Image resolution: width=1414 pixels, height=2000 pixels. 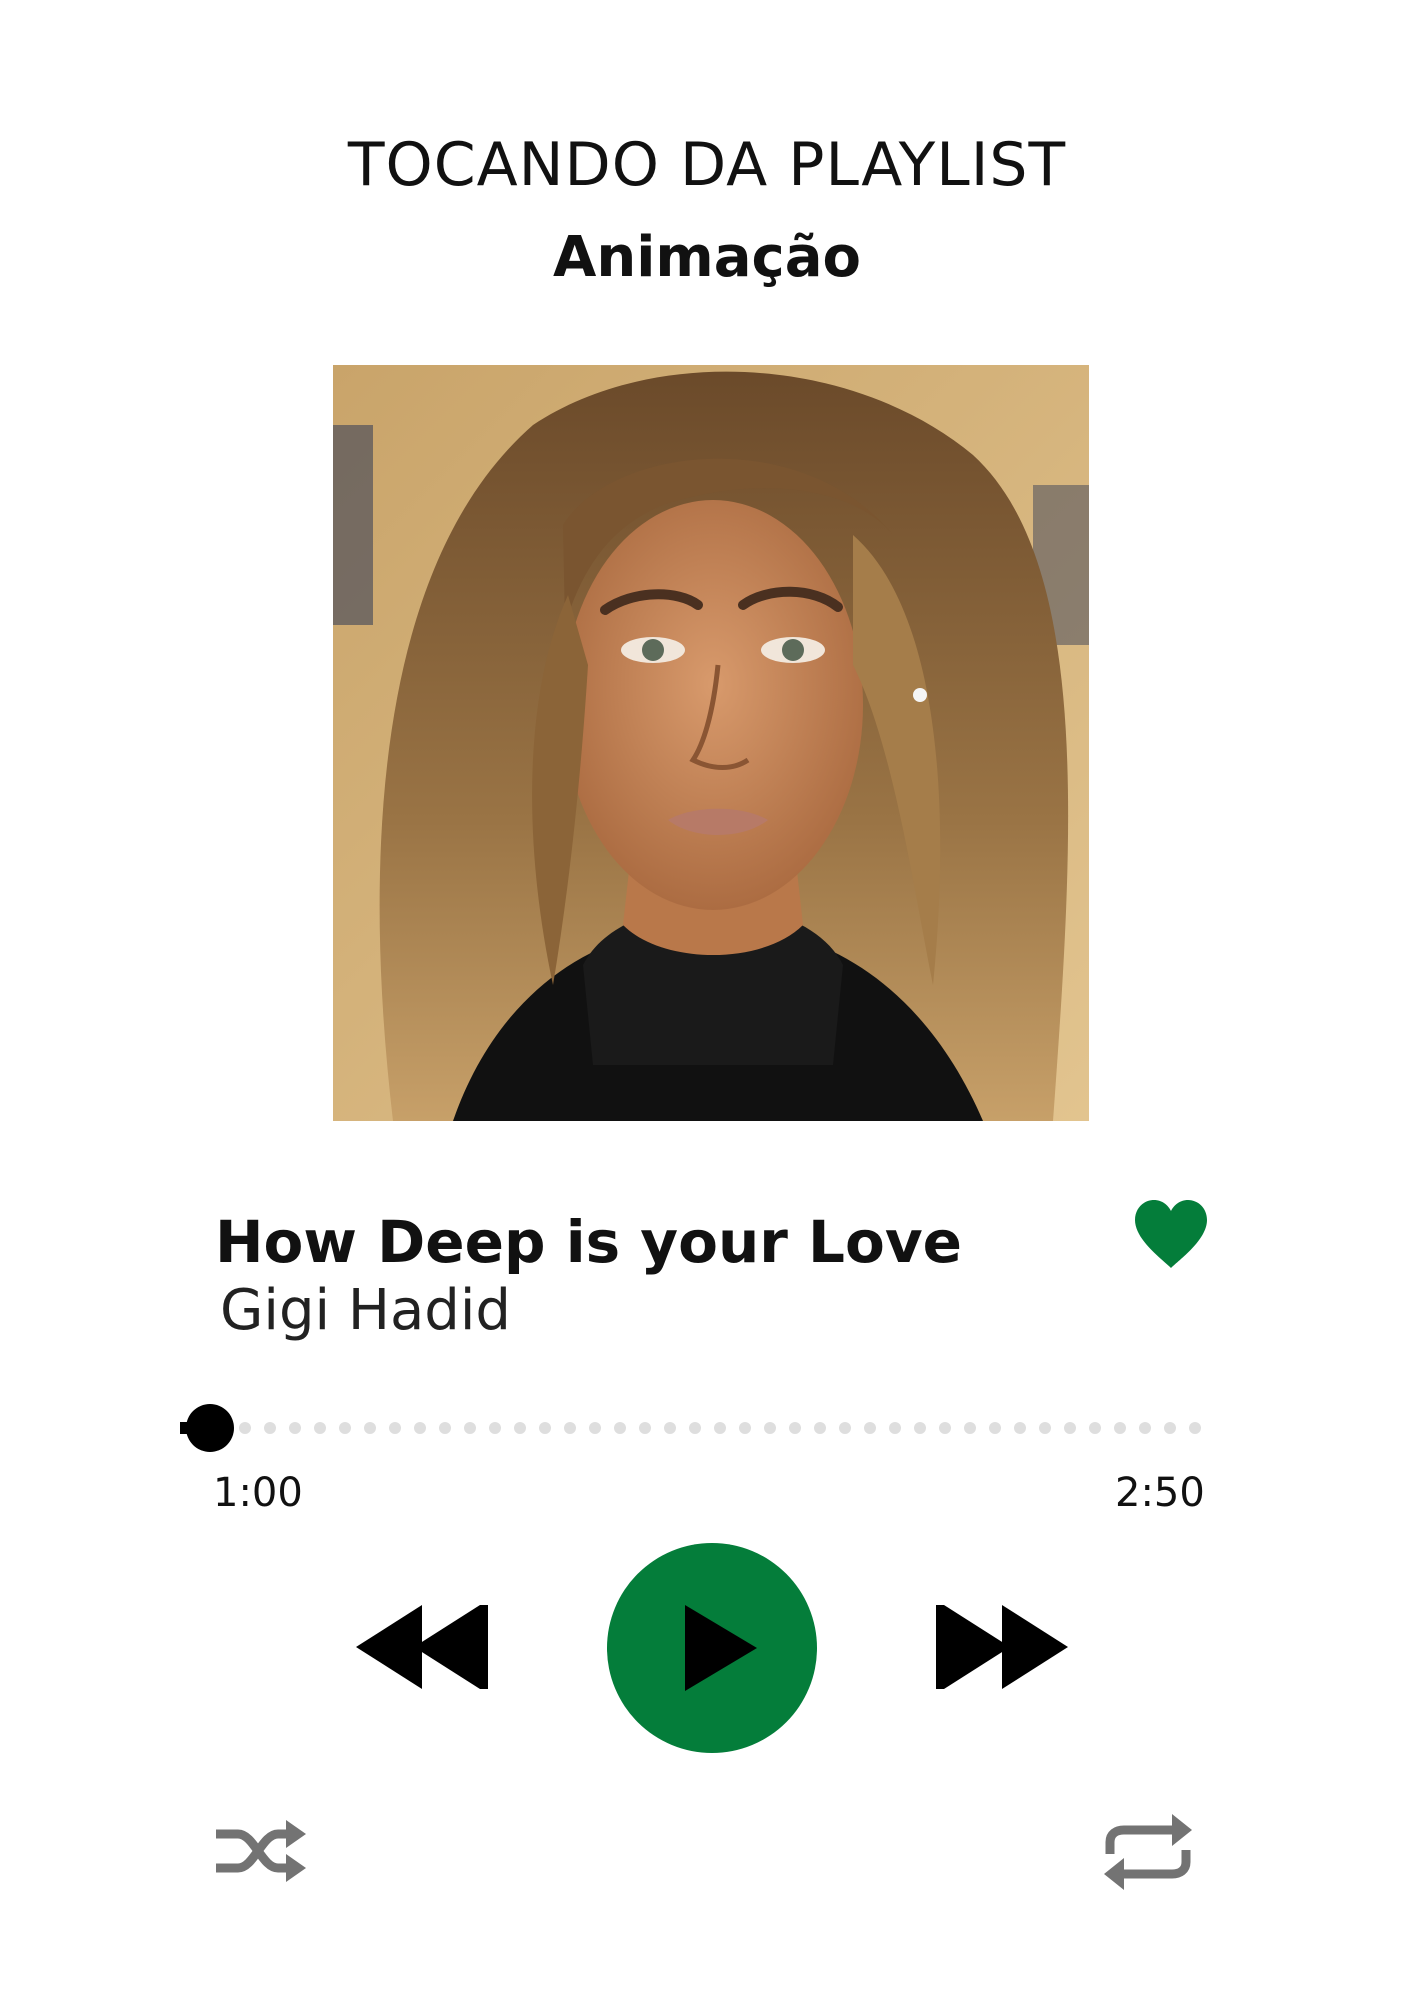 I want to click on heart-icon, so click(x=1171, y=1234).